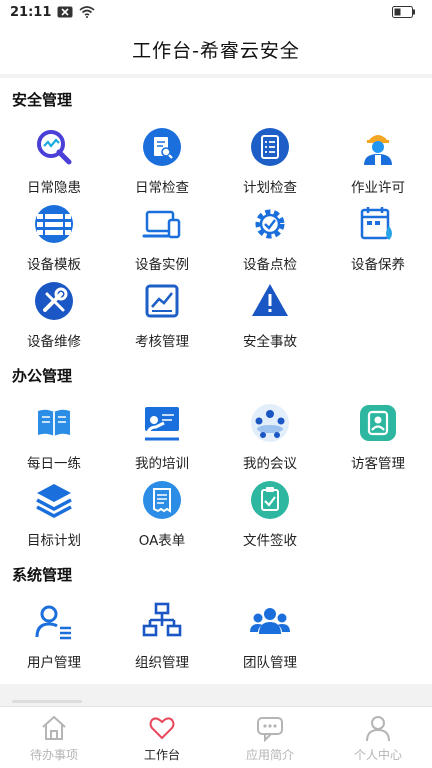 Image resolution: width=432 pixels, height=768 pixels. What do you see at coordinates (54, 728) in the screenshot?
I see `home-icon` at bounding box center [54, 728].